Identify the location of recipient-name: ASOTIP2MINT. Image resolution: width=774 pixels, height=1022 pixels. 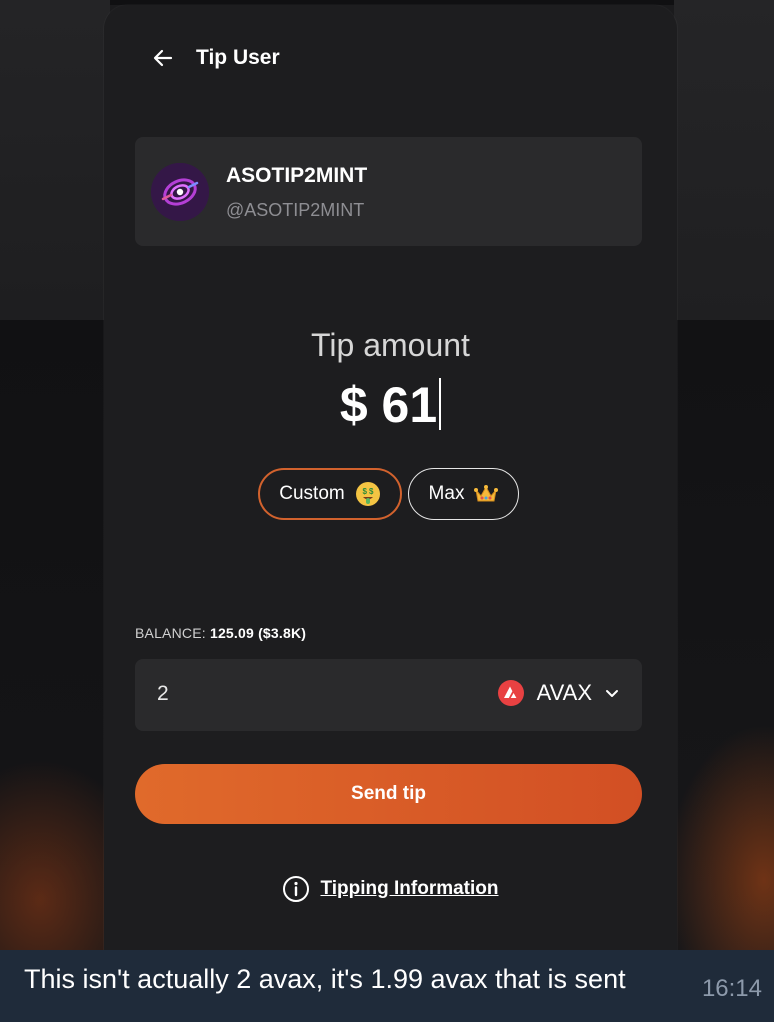
(297, 175).